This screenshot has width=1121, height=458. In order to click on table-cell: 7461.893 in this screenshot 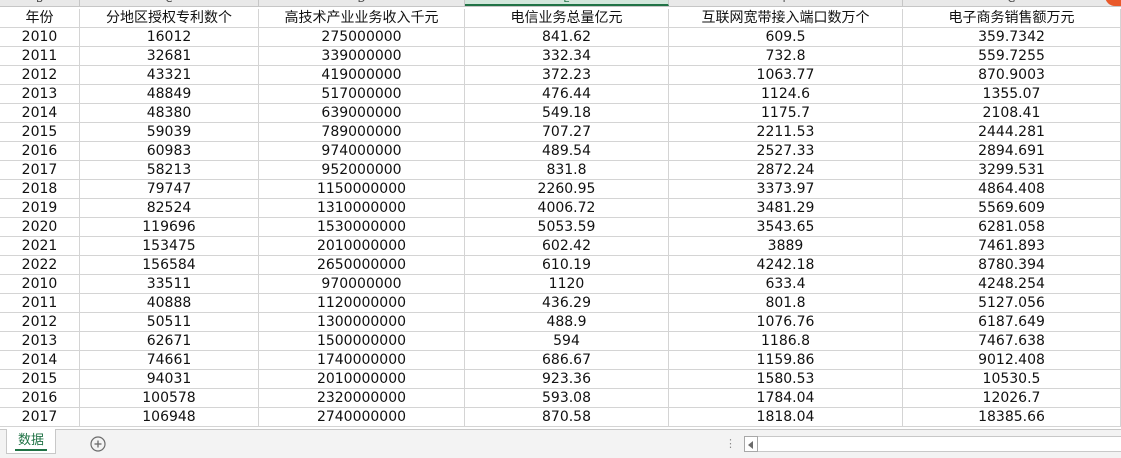, I will do `click(1012, 246)`.